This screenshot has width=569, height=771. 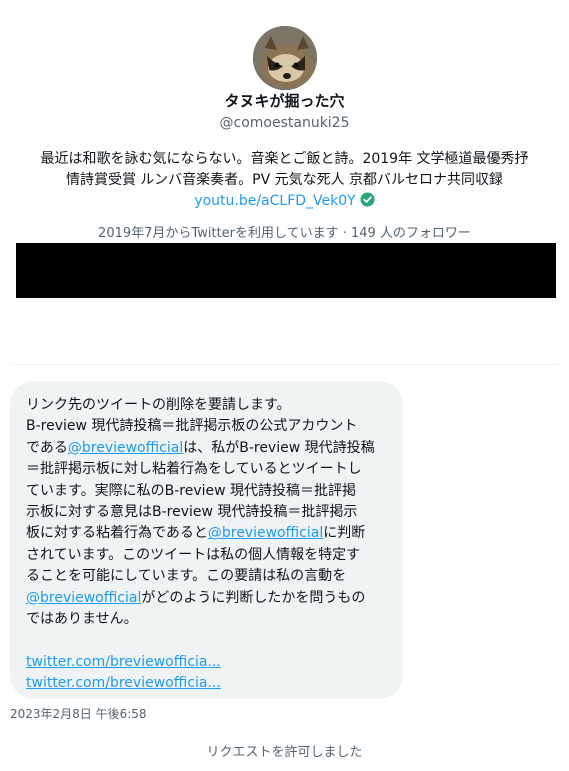 I want to click on bio-line: 情詩賞受賞 ルンバ音楽奏者。PV 元気な死人 京都バルセロナ共同収録, so click(x=284, y=180).